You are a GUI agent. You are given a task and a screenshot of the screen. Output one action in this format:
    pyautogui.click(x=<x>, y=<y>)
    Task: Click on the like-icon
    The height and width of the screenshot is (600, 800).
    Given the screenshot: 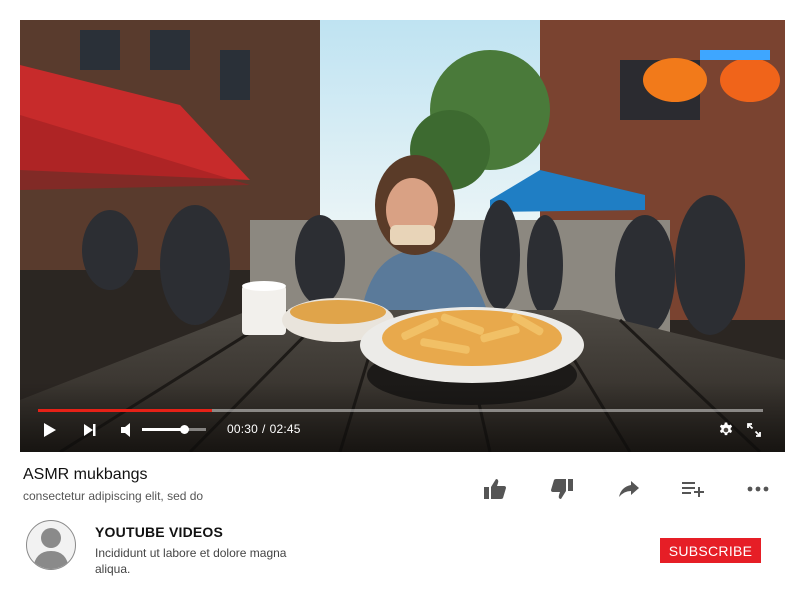 What is the action you would take?
    pyautogui.click(x=495, y=489)
    